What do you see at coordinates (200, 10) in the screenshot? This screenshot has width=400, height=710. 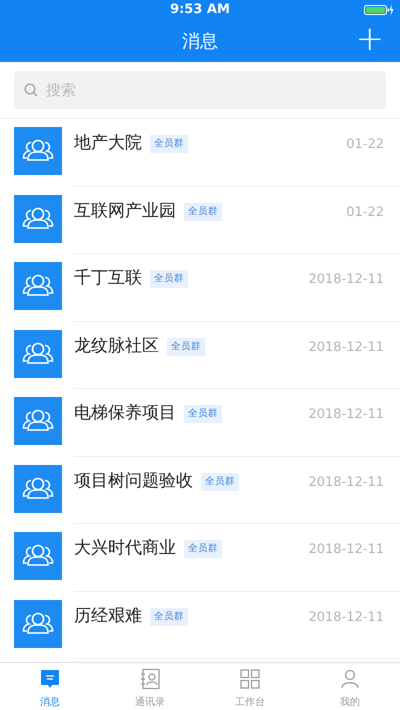 I see `status-time: 9:53 AM` at bounding box center [200, 10].